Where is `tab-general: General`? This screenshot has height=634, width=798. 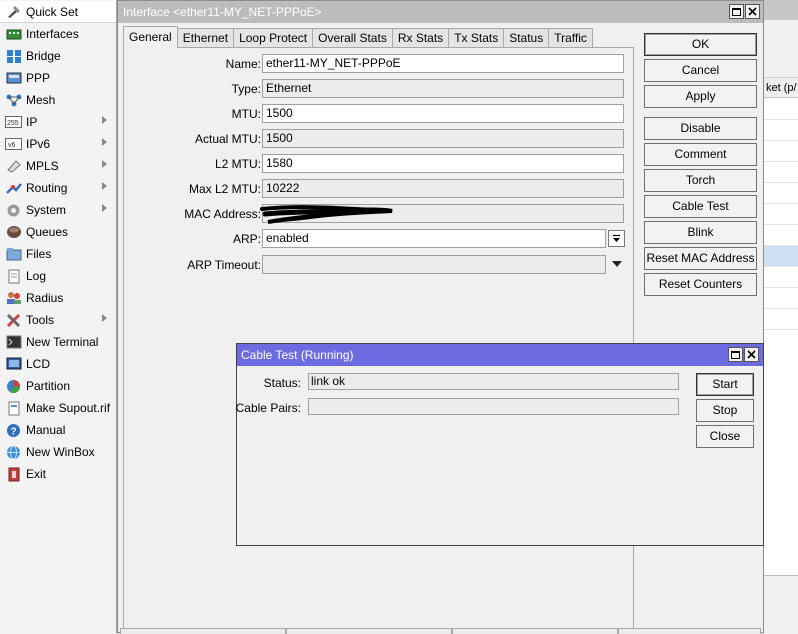
tab-general: General is located at coordinates (150, 37).